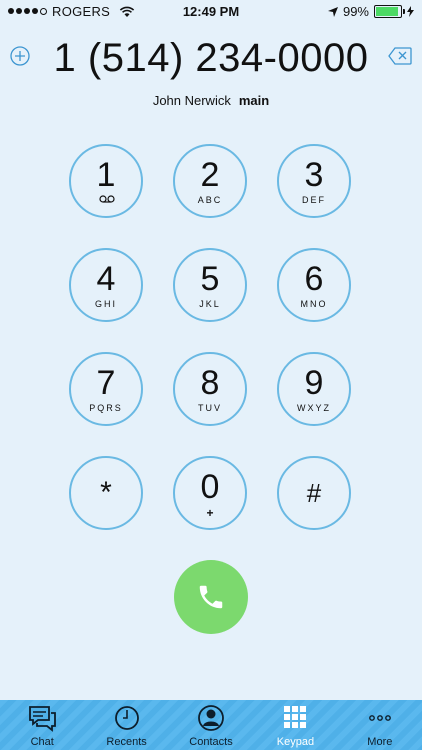  Describe the element at coordinates (210, 513) in the screenshot. I see `key-letters: +` at that location.